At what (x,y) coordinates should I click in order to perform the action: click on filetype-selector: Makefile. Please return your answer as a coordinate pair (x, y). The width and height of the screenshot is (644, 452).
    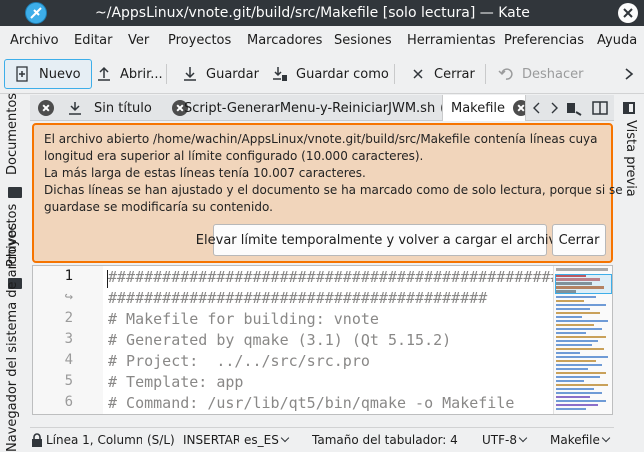
    Looking at the image, I should click on (582, 440).